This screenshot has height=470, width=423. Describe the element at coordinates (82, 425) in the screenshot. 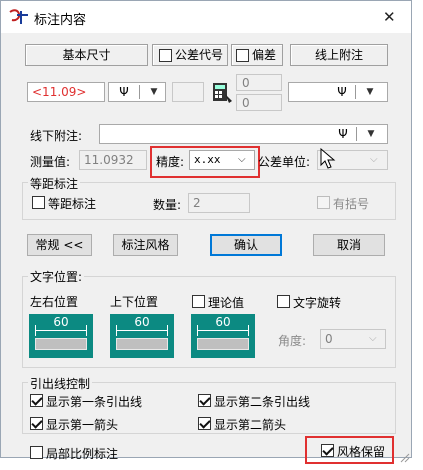

I see `show-first-arrow-label: 显示第一箭头` at that location.